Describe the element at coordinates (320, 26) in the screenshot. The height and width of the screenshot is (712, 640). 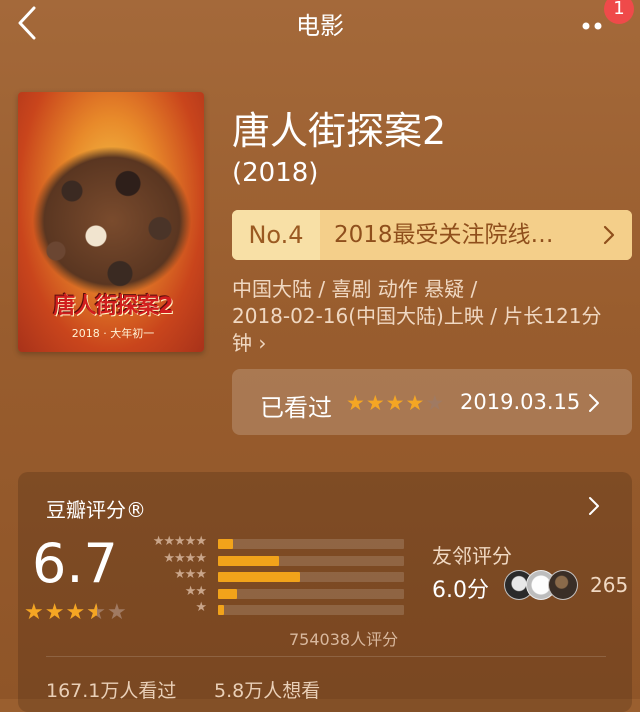
I see `page-title: 电影` at that location.